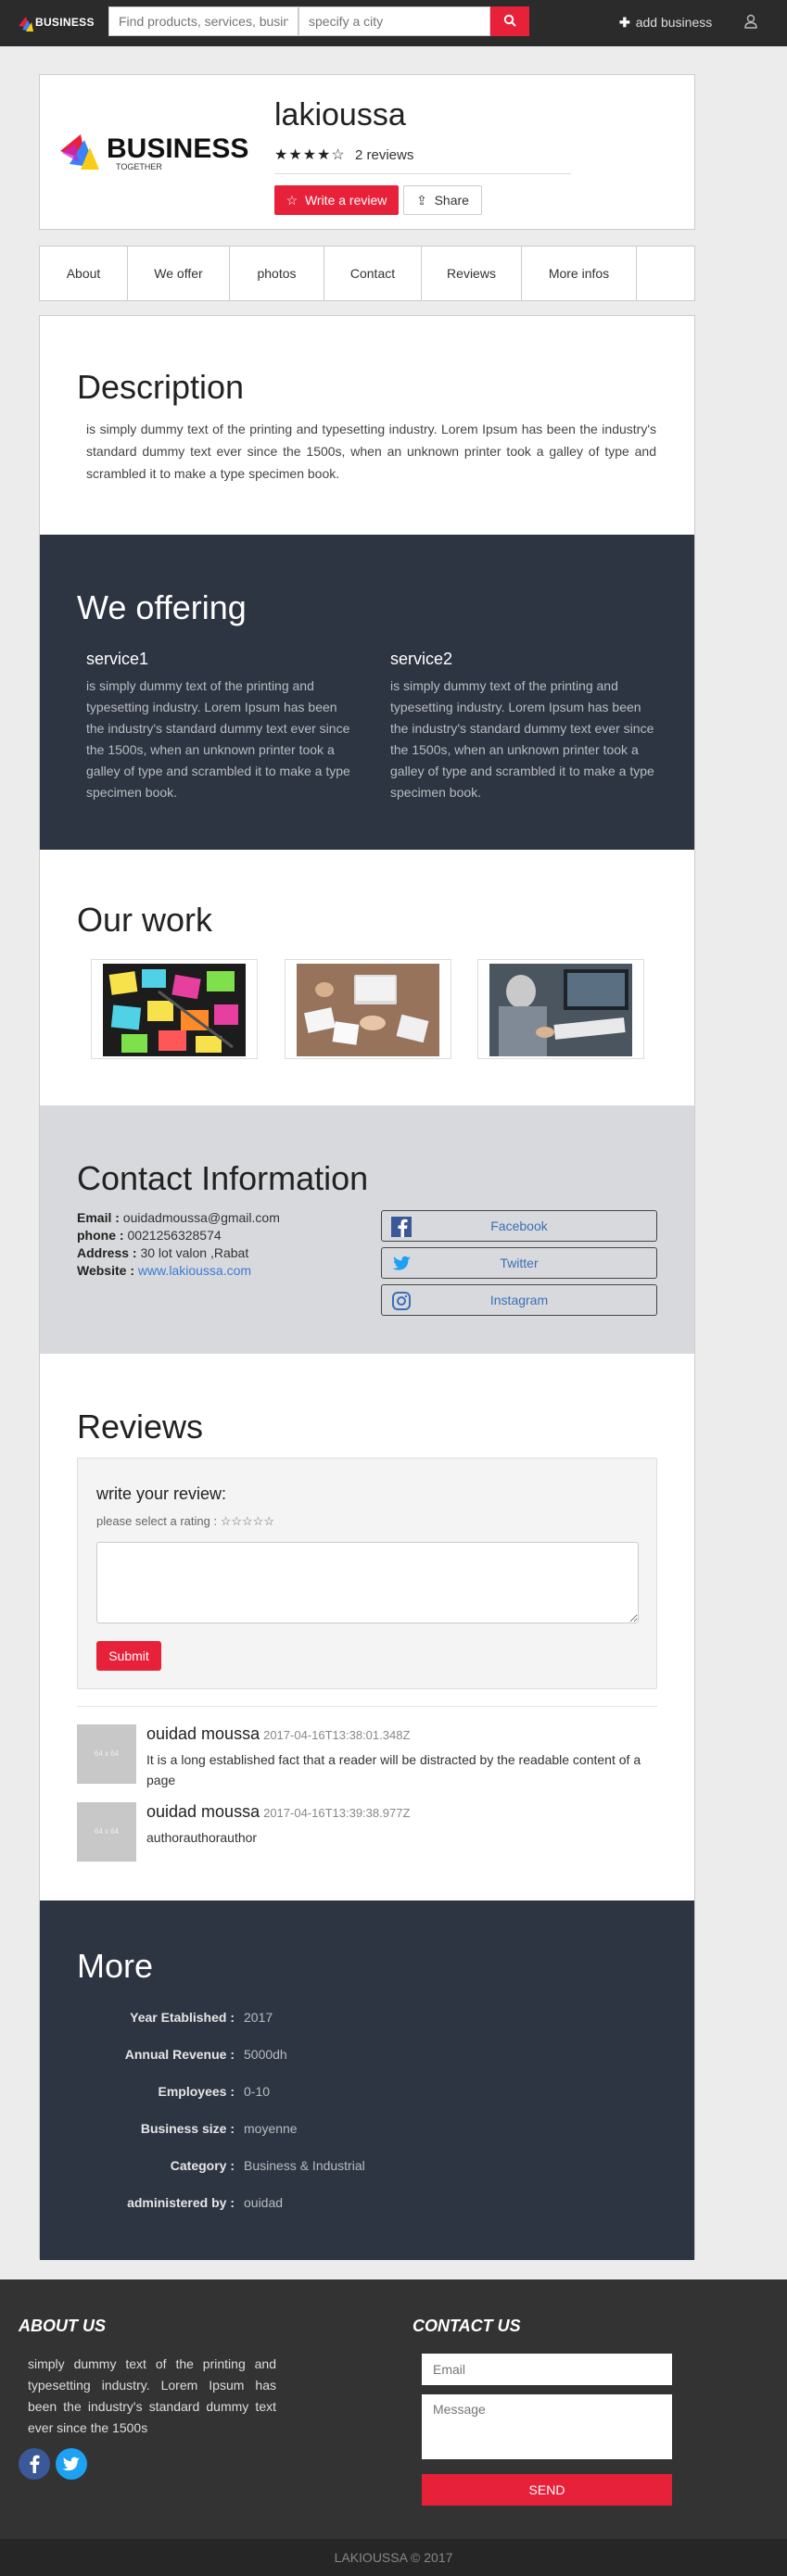 The height and width of the screenshot is (2576, 787). I want to click on top-navbar: BUSINESS ✚ add business, so click(393, 23).